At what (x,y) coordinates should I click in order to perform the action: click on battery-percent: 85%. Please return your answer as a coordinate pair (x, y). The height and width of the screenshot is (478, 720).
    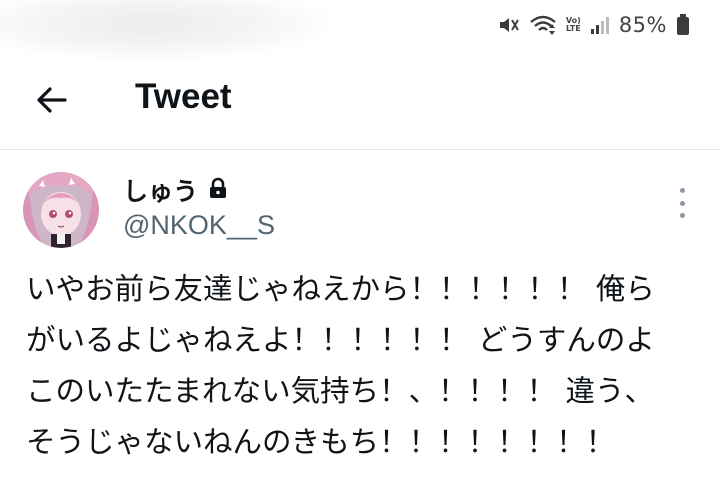
    Looking at the image, I should click on (642, 25).